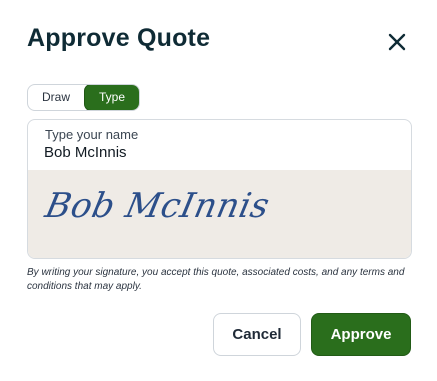 The height and width of the screenshot is (381, 437). What do you see at coordinates (157, 206) in the screenshot?
I see `signature-preview-text: Bob McInnis` at bounding box center [157, 206].